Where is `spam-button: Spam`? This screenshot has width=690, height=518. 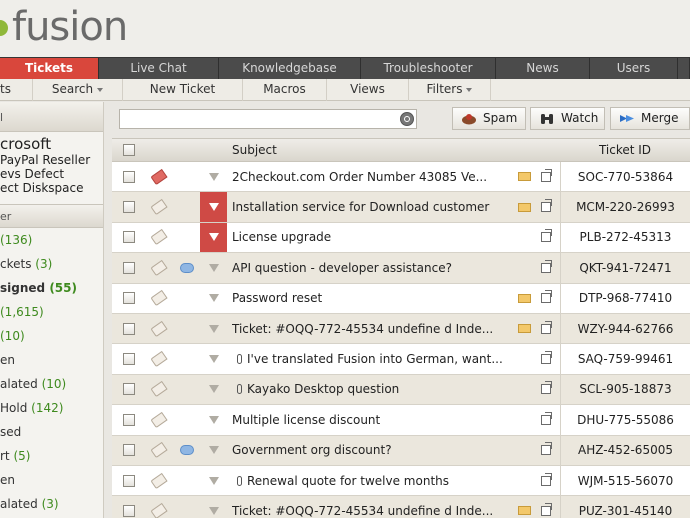
spam-button: Spam is located at coordinates (489, 118).